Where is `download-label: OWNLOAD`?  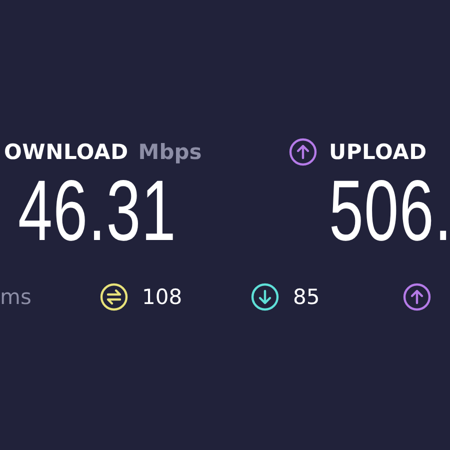
download-label: OWNLOAD is located at coordinates (66, 152).